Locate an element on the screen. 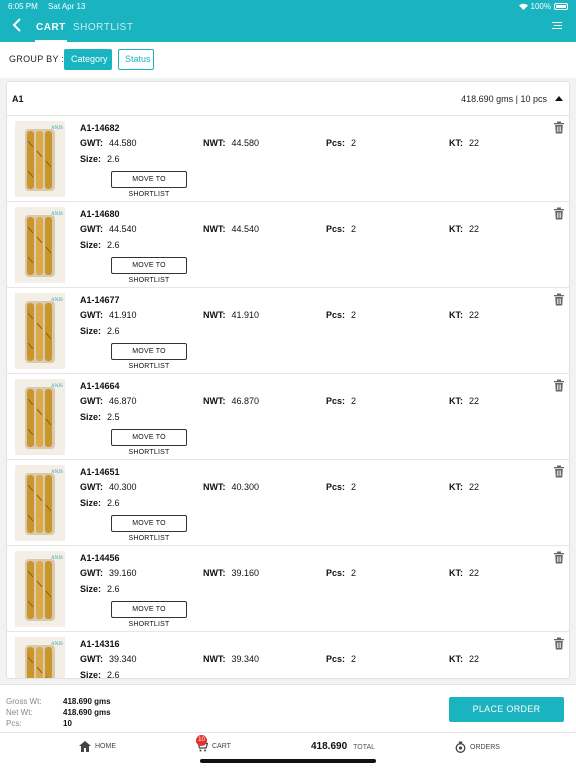 This screenshot has width=576, height=768. item-code: A1-14456 is located at coordinates (100, 558).